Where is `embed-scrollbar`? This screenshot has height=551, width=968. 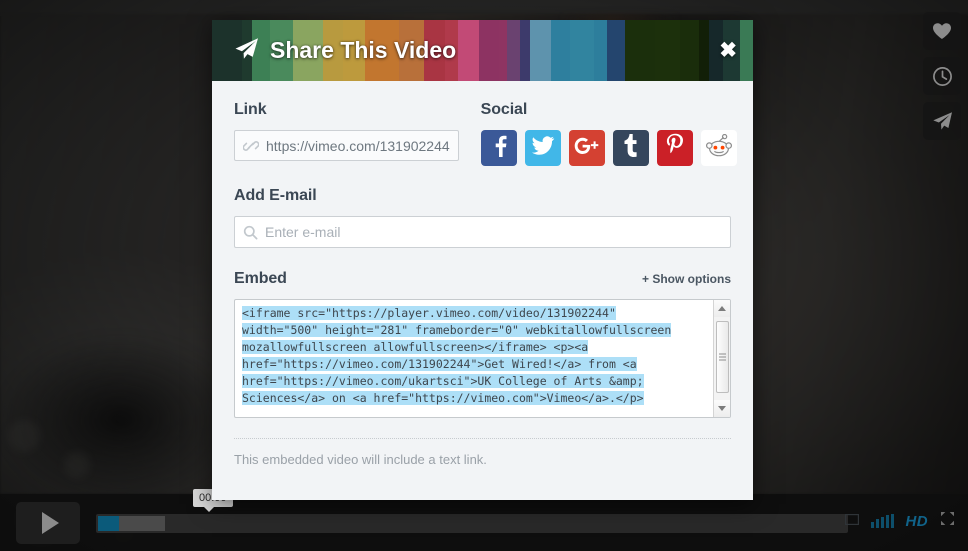
embed-scrollbar is located at coordinates (721, 358).